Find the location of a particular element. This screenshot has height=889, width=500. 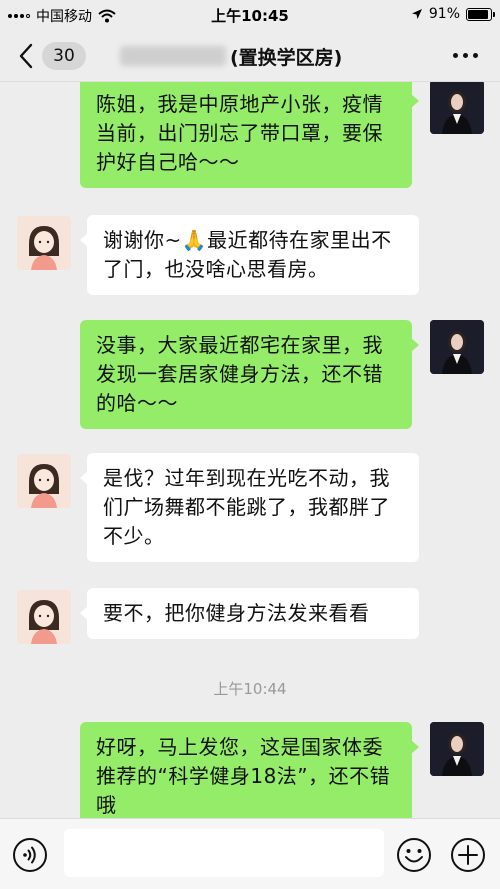

message-bubble-incoming: 是伐？过年到现在光吃不动，我们广场舞都不能跳了，我都胖了不少。 is located at coordinates (249, 507).